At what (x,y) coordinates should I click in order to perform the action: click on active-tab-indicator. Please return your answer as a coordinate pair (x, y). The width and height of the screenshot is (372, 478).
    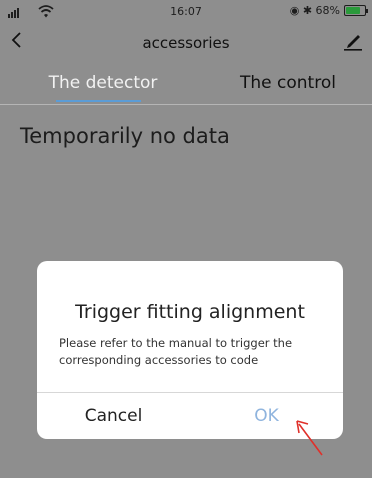
    Looking at the image, I should click on (98, 101).